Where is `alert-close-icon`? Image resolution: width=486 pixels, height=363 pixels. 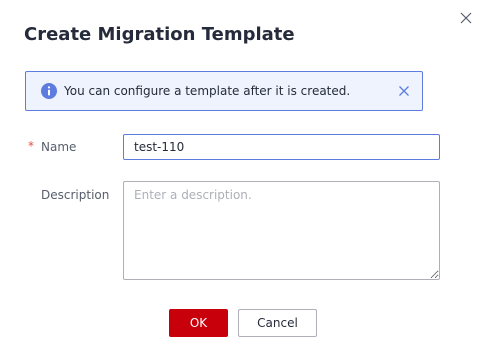
alert-close-icon is located at coordinates (404, 91).